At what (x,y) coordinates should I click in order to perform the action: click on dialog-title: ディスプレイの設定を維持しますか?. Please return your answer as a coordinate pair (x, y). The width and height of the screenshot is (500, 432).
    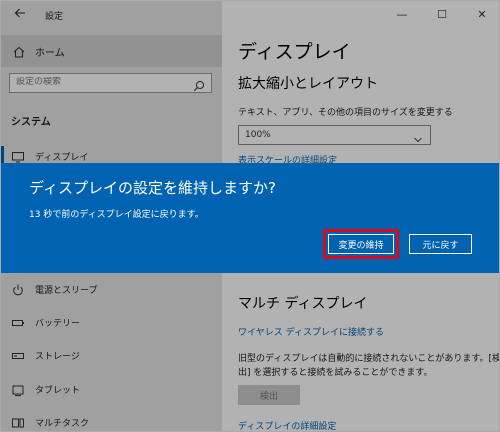
    Looking at the image, I should click on (152, 188).